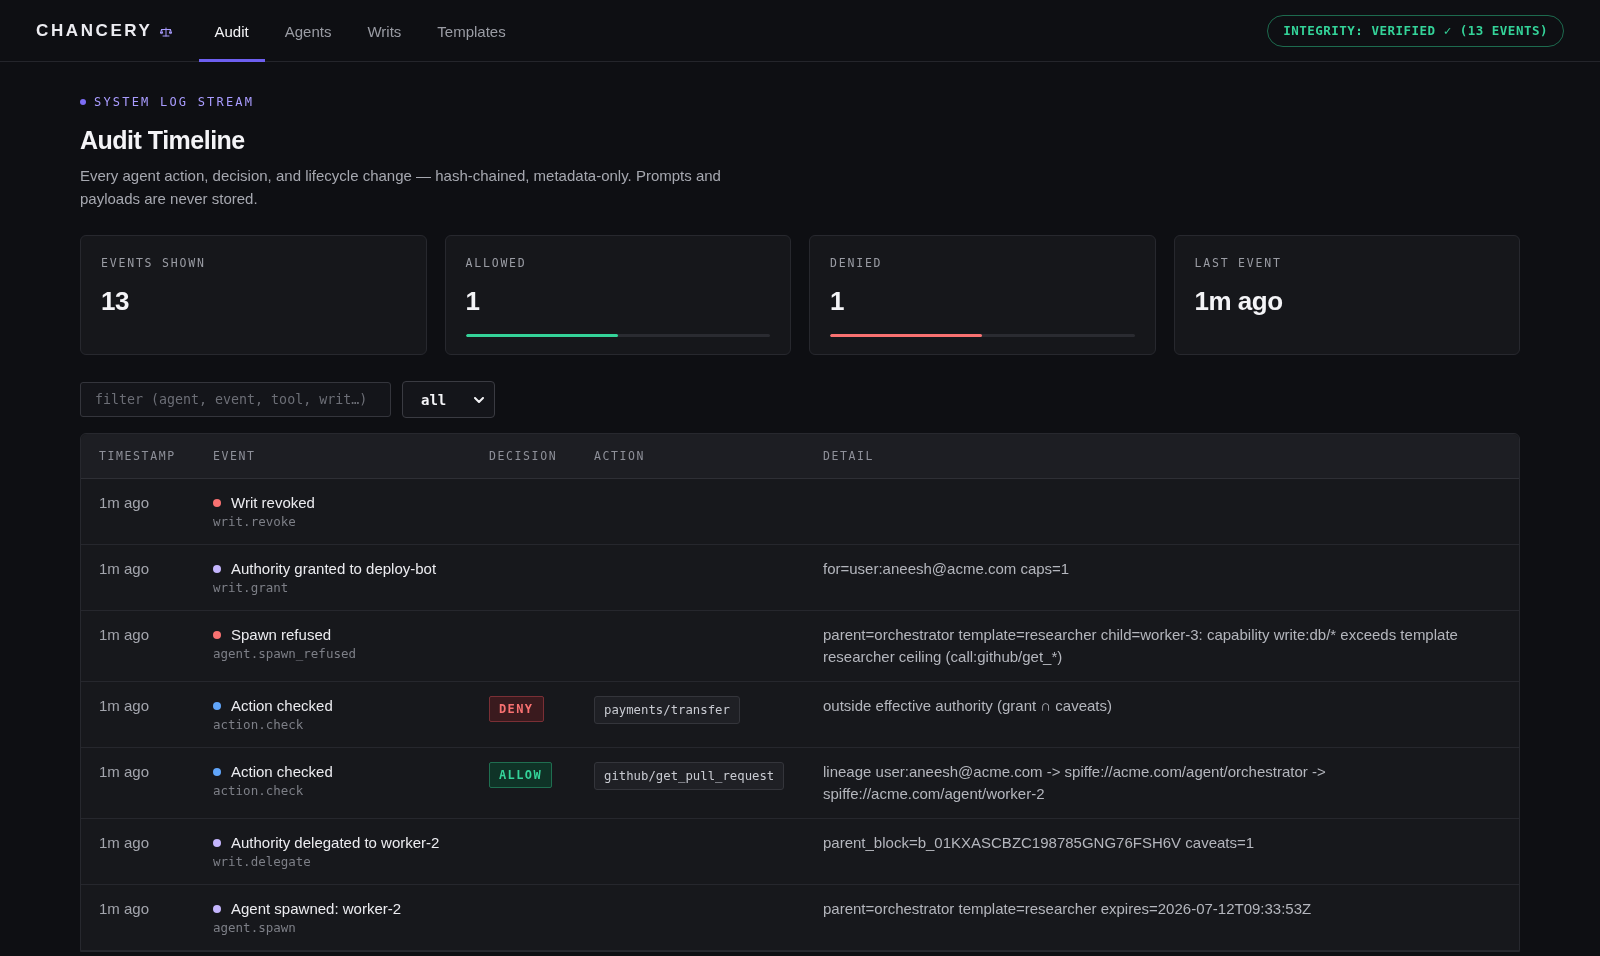 The image size is (1600, 956). Describe the element at coordinates (335, 843) in the screenshot. I see `event-title: Authority delegated to worker-2` at that location.